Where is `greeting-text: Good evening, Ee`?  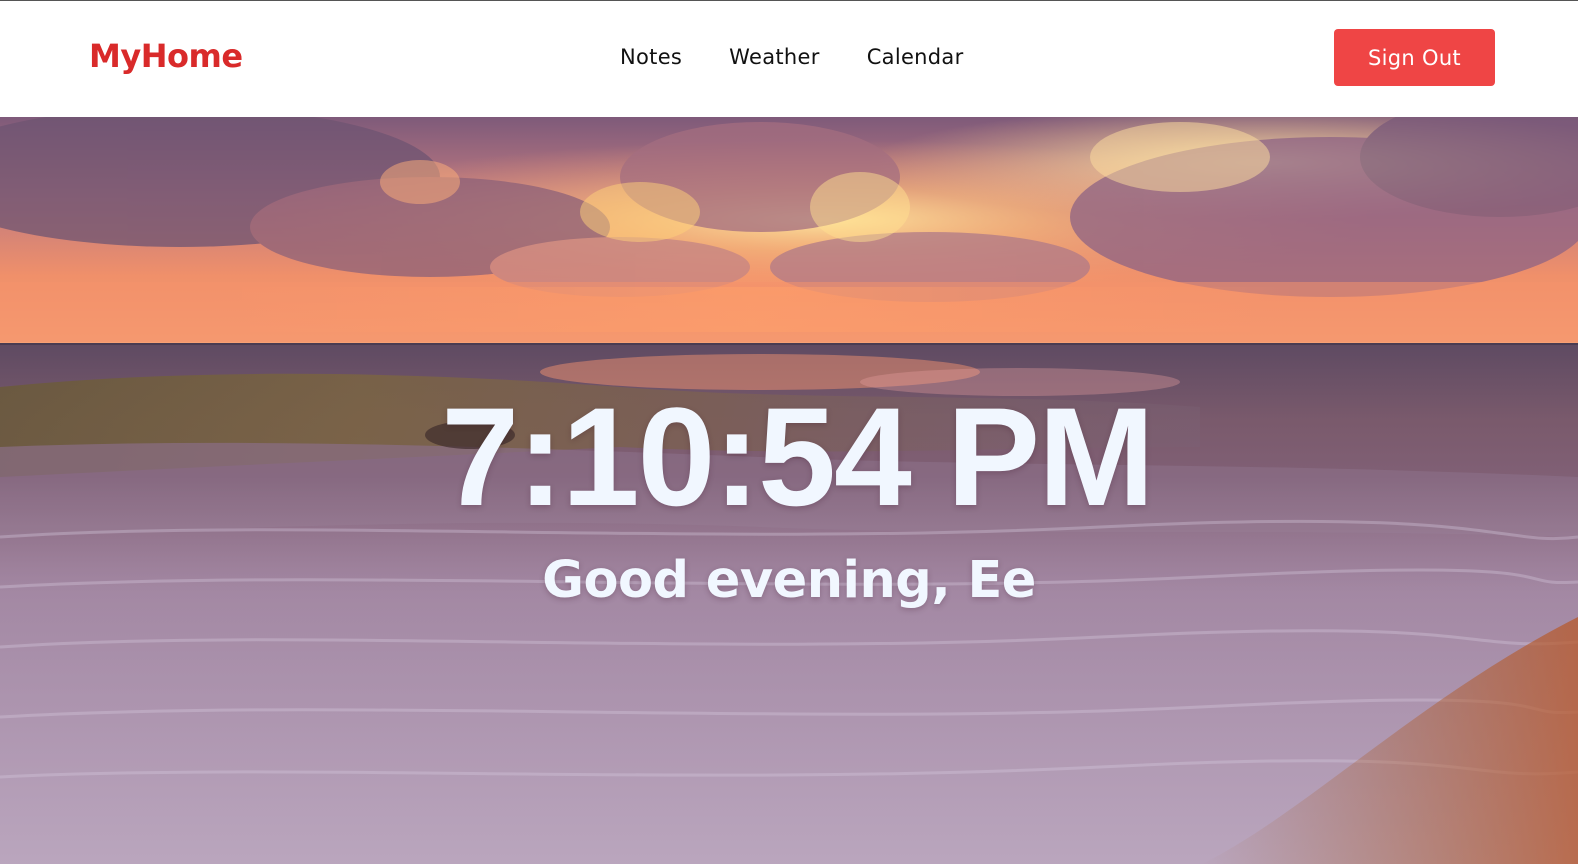
greeting-text: Good evening, Ee is located at coordinates (789, 580).